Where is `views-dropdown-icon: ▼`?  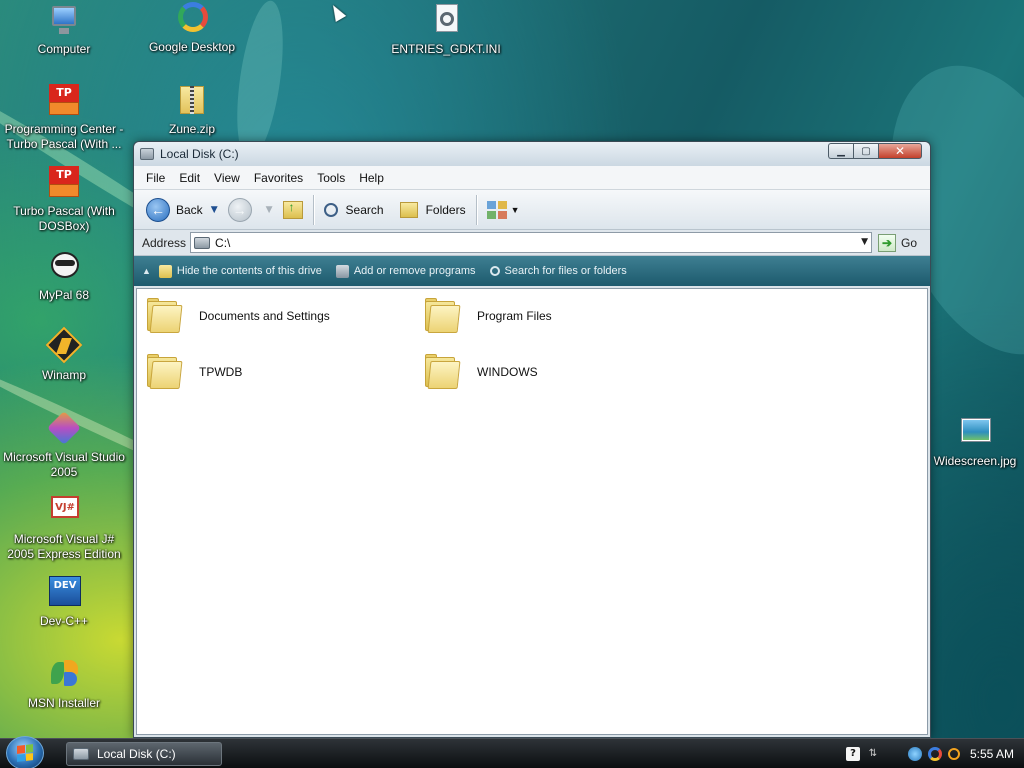 views-dropdown-icon: ▼ is located at coordinates (515, 209).